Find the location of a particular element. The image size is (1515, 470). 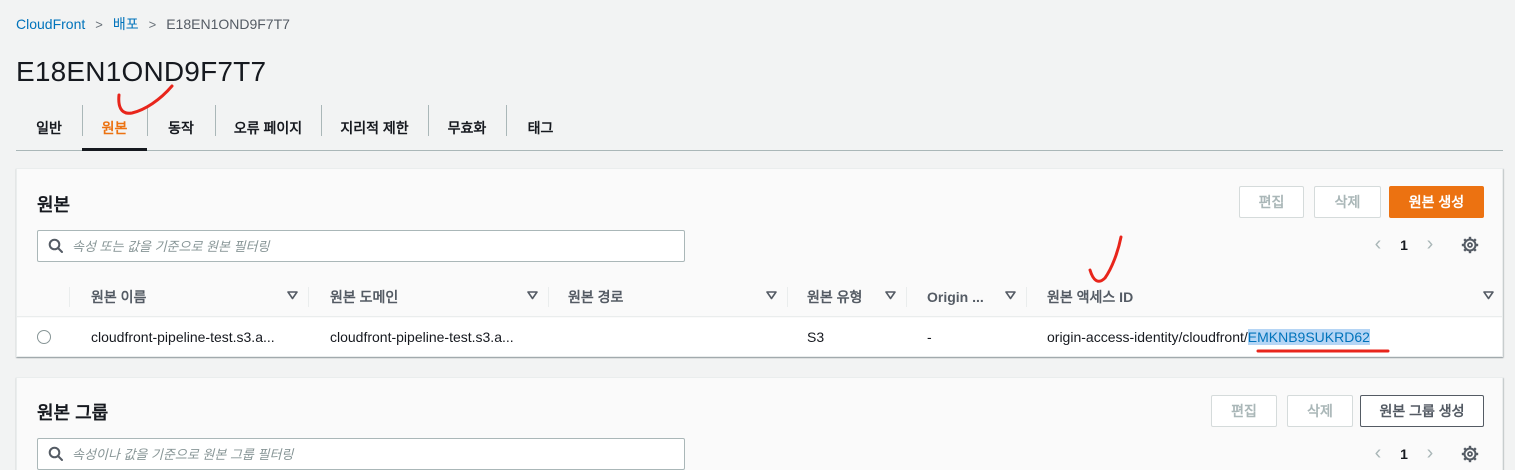

column-origin-name: 원본 이름 is located at coordinates (188, 297).